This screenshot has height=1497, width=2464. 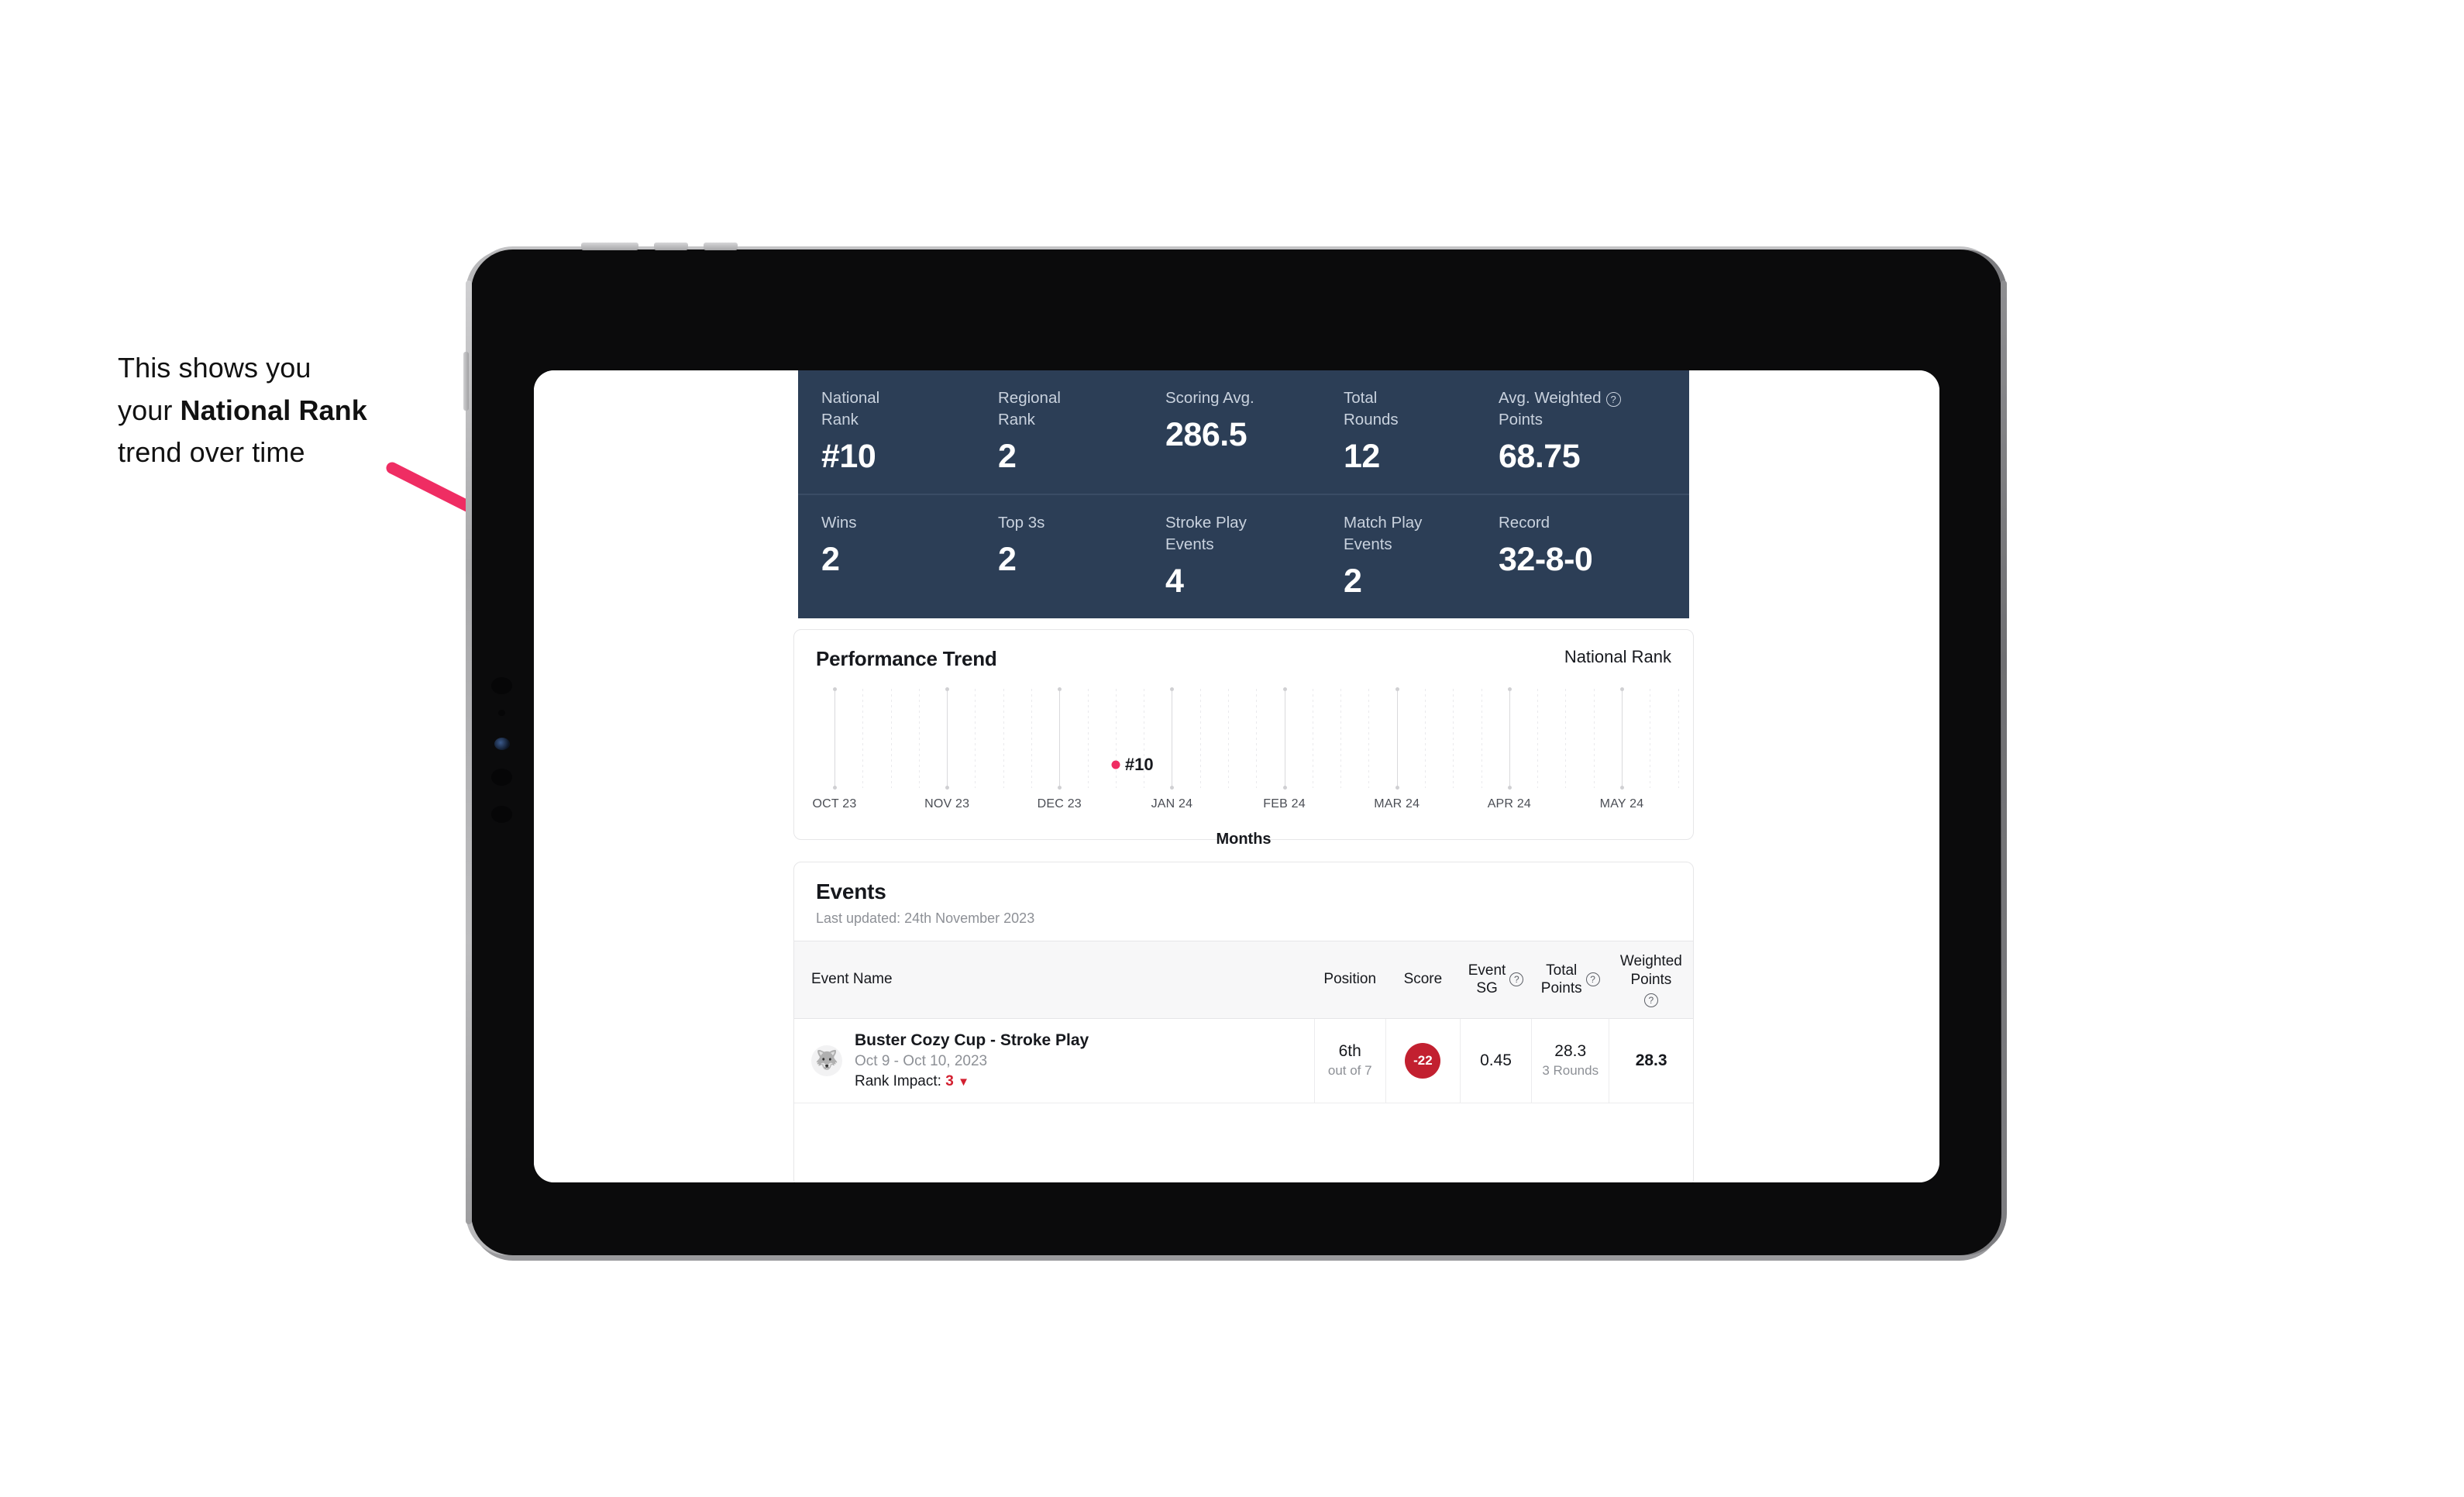 What do you see at coordinates (1570, 1070) in the screenshot?
I see `total-points-sub: 3 Rounds` at bounding box center [1570, 1070].